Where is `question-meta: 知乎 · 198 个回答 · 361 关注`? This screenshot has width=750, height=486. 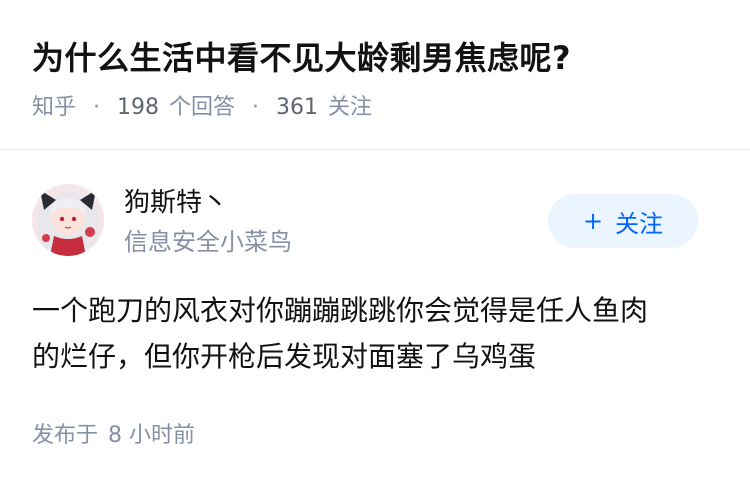
question-meta: 知乎 · 198 个回答 · 361 关注 is located at coordinates (375, 108).